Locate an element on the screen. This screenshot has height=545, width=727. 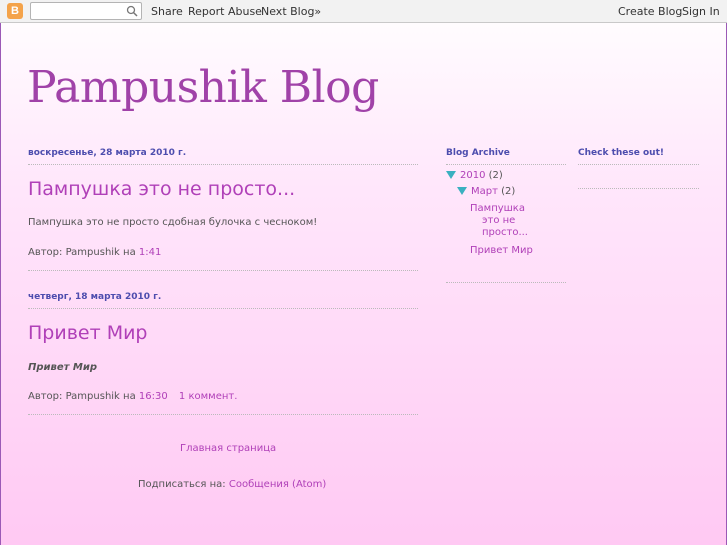
post-footer: Автор: Pampushik на 1:41 is located at coordinates (94, 252).